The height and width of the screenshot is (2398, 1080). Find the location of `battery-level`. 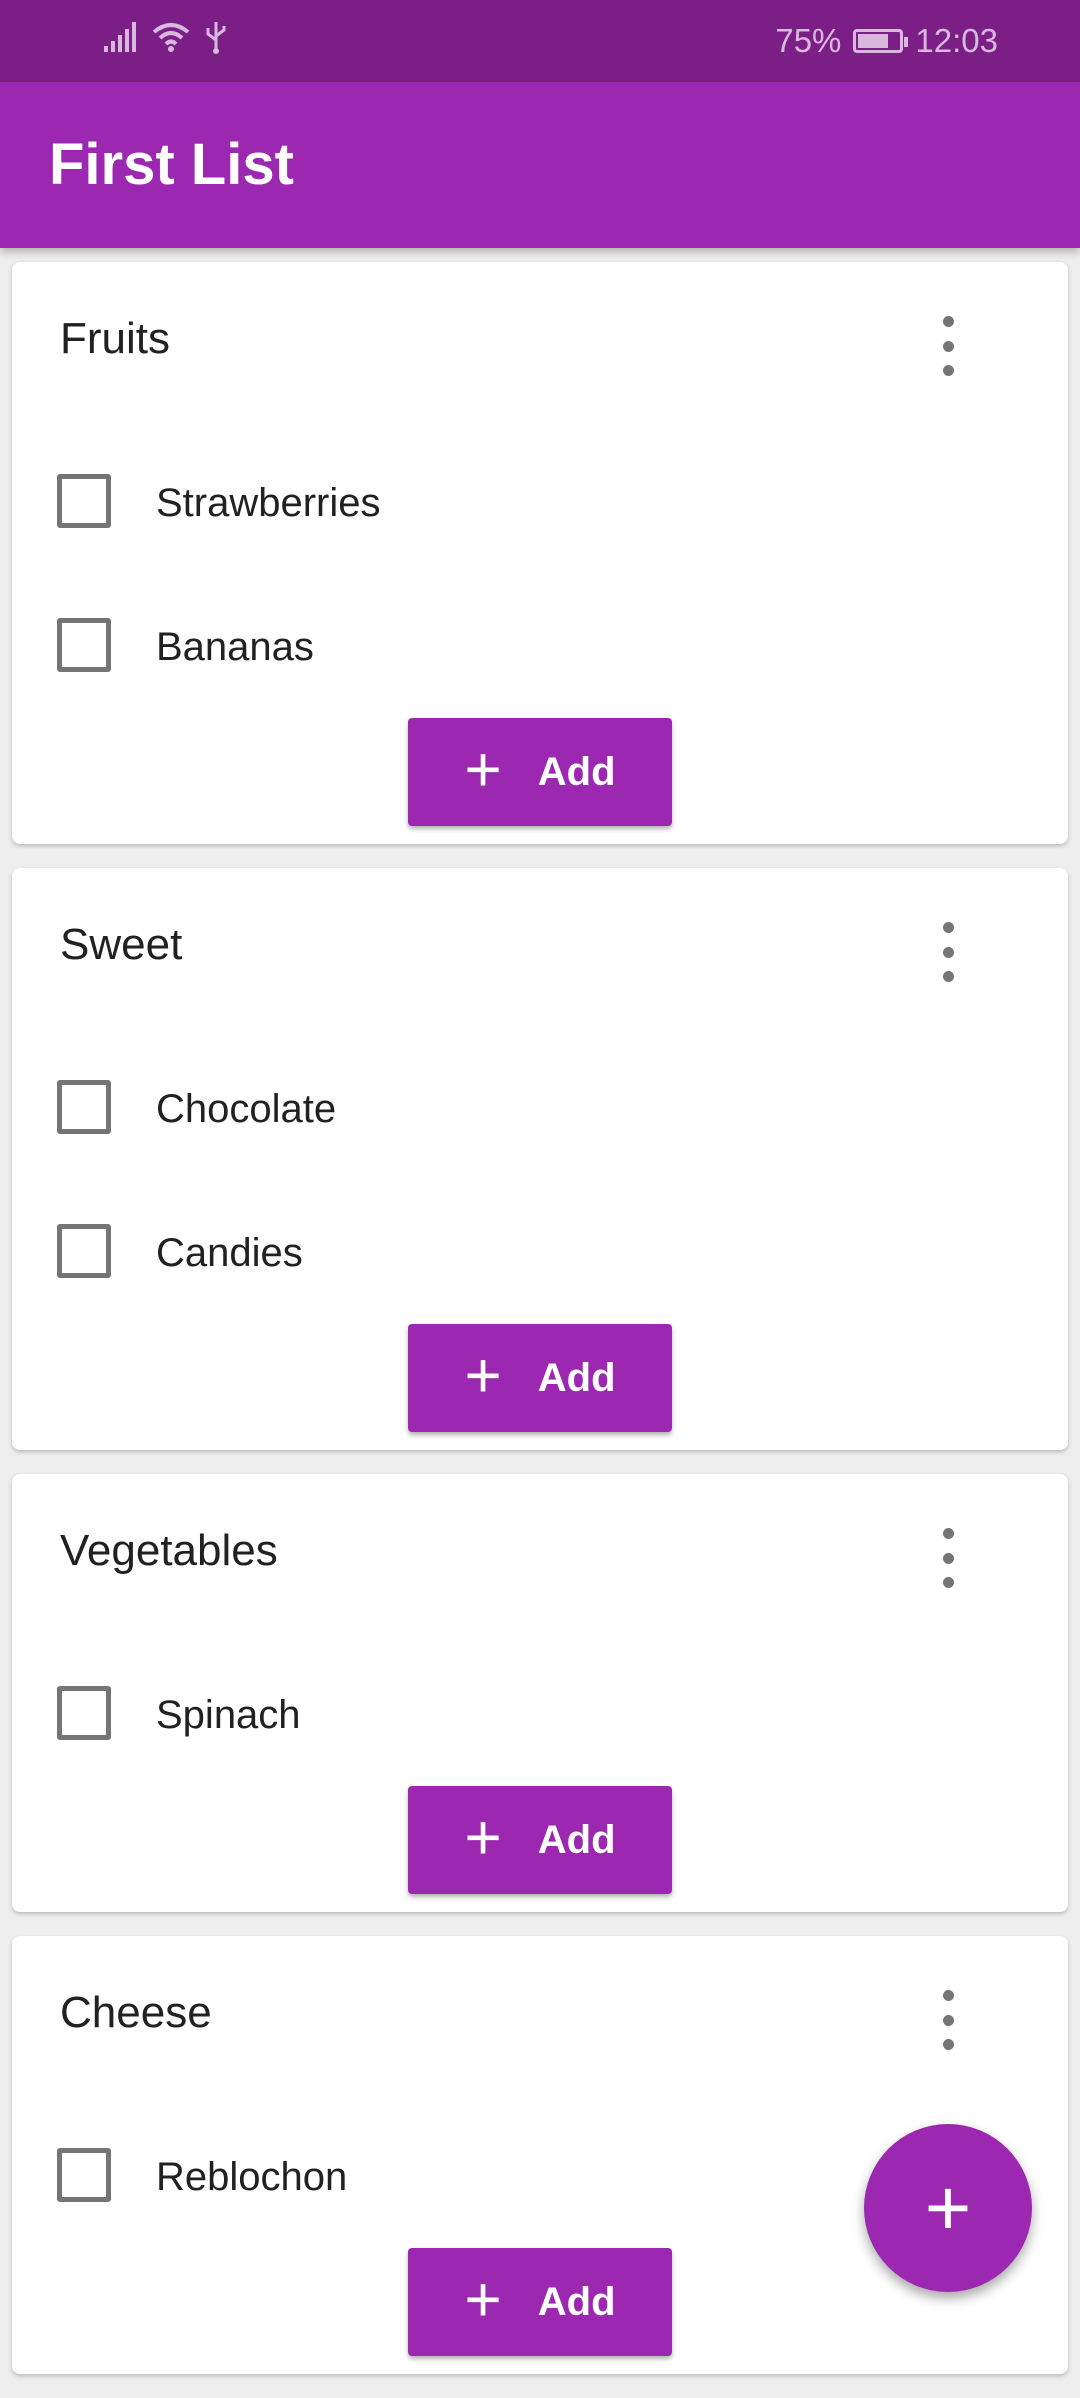

battery-level is located at coordinates (873, 41).